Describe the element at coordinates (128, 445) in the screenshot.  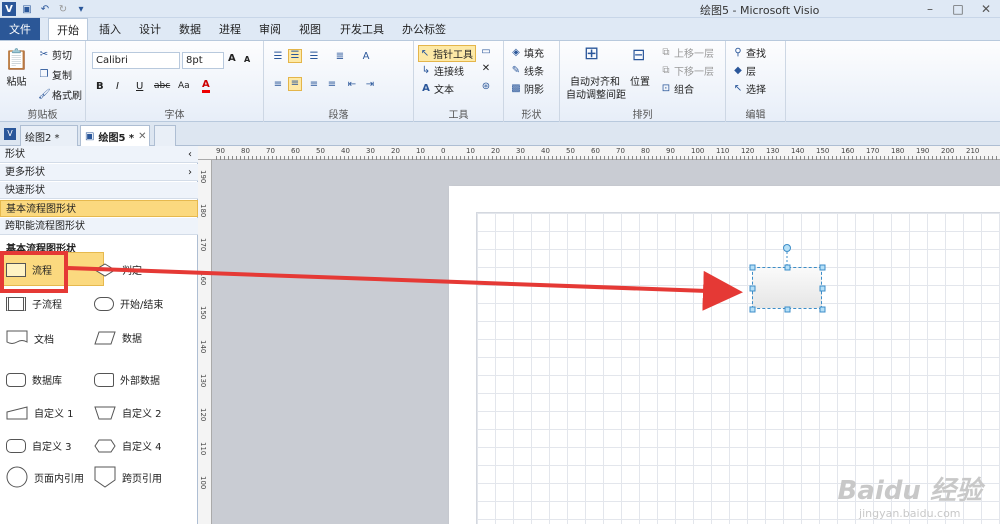
I see `shape-custom-4: 自定义 4` at that location.